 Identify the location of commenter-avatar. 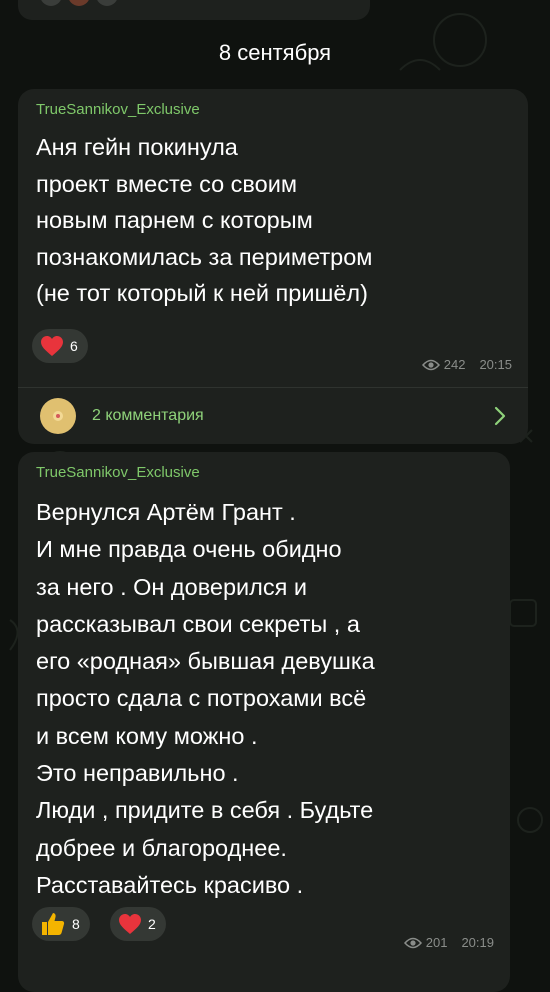
(58, 416).